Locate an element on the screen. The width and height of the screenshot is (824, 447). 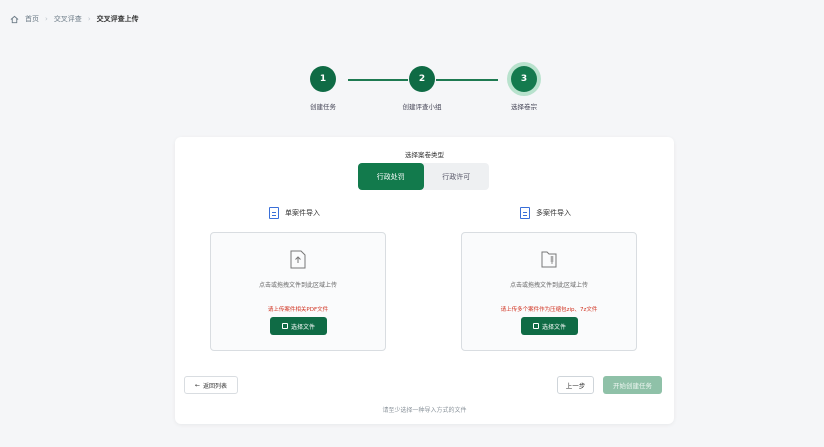
stepper: 1 创建任务 2 创建评查小组 3 选择卷宗 is located at coordinates (425, 91).